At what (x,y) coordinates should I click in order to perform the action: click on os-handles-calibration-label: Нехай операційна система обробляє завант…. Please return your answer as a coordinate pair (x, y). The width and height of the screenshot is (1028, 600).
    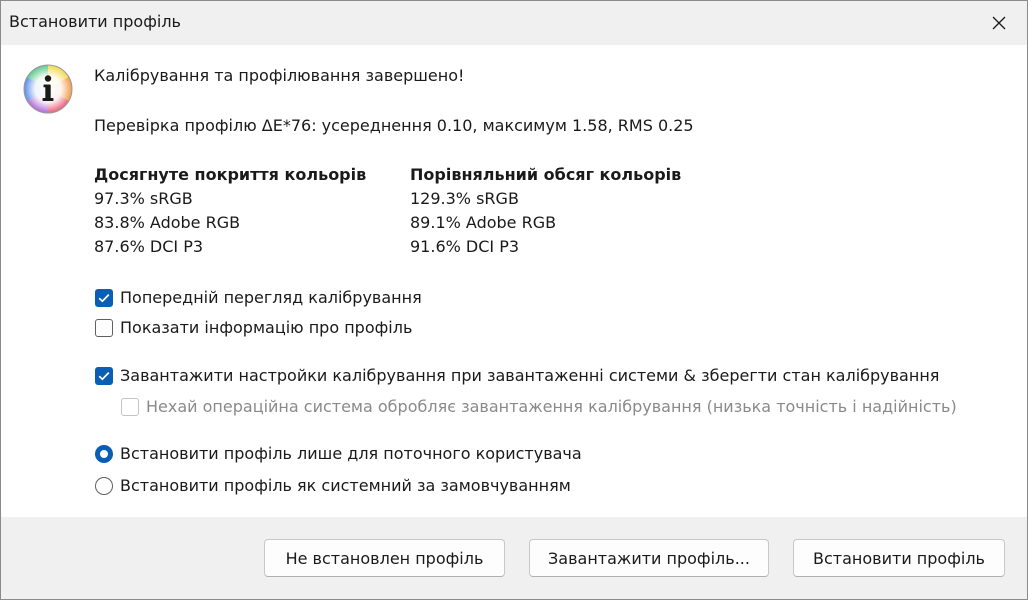
    Looking at the image, I should click on (551, 406).